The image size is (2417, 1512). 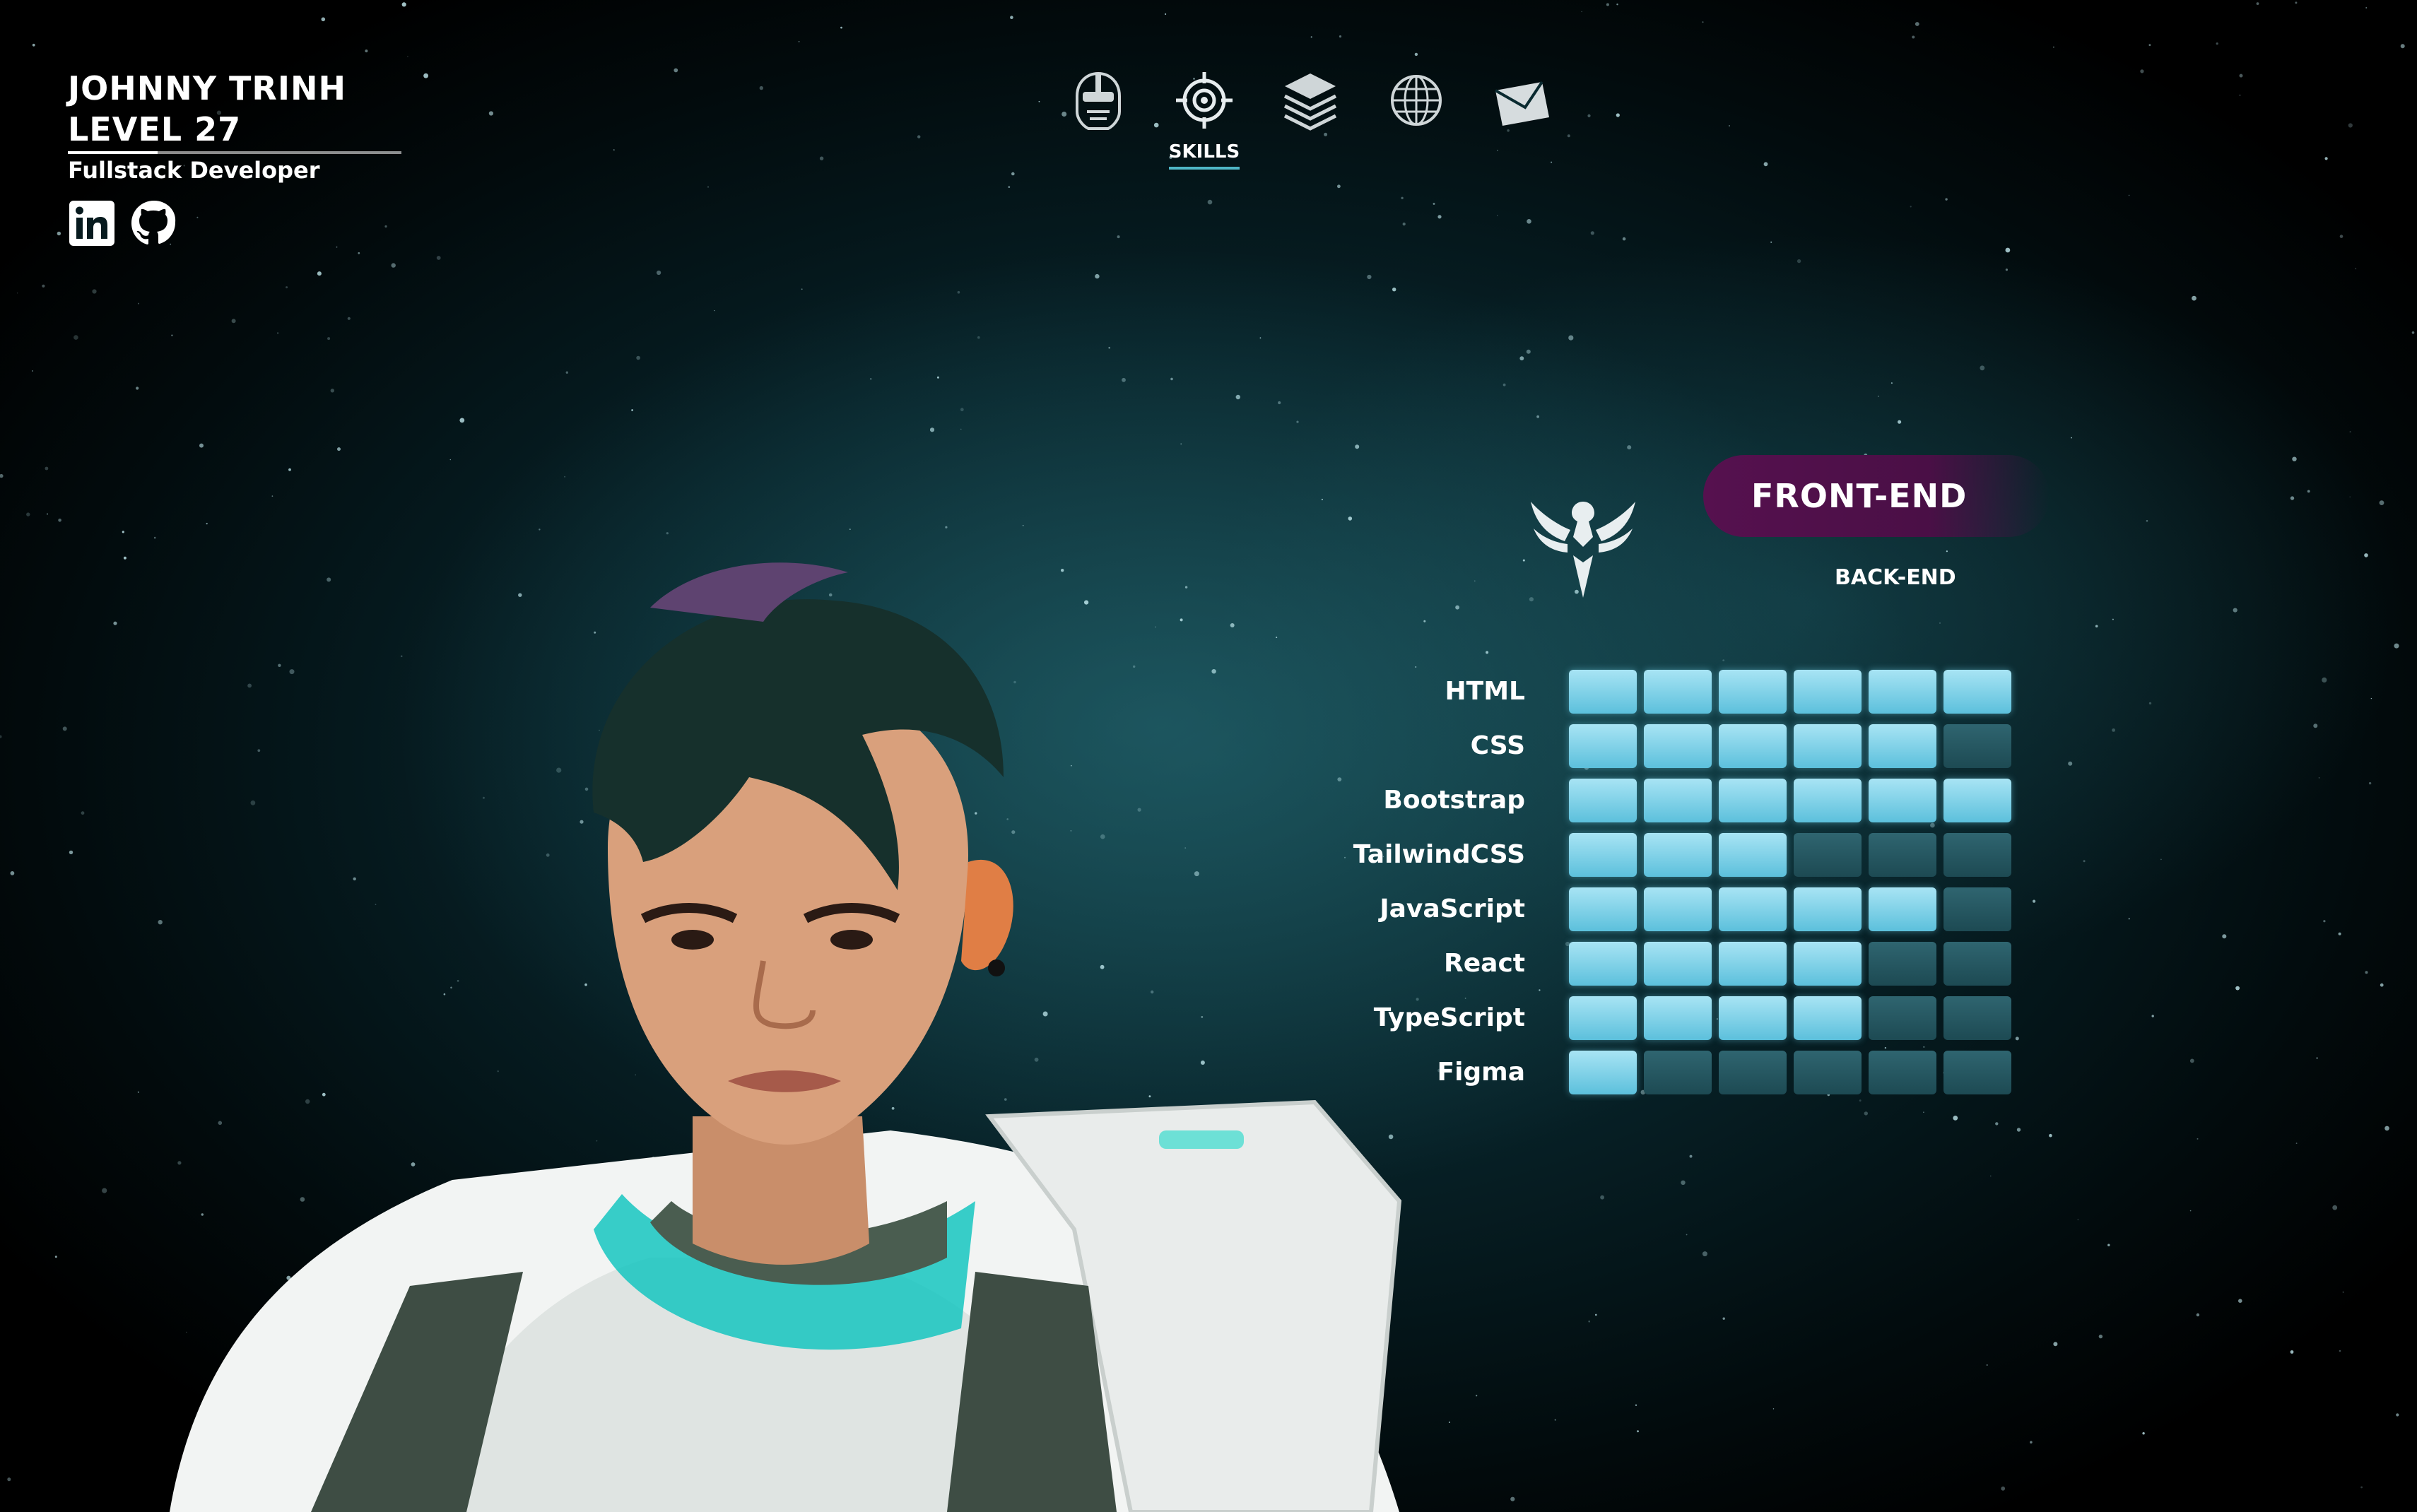 I want to click on tab-front-end: FRONT-END, so click(x=1876, y=496).